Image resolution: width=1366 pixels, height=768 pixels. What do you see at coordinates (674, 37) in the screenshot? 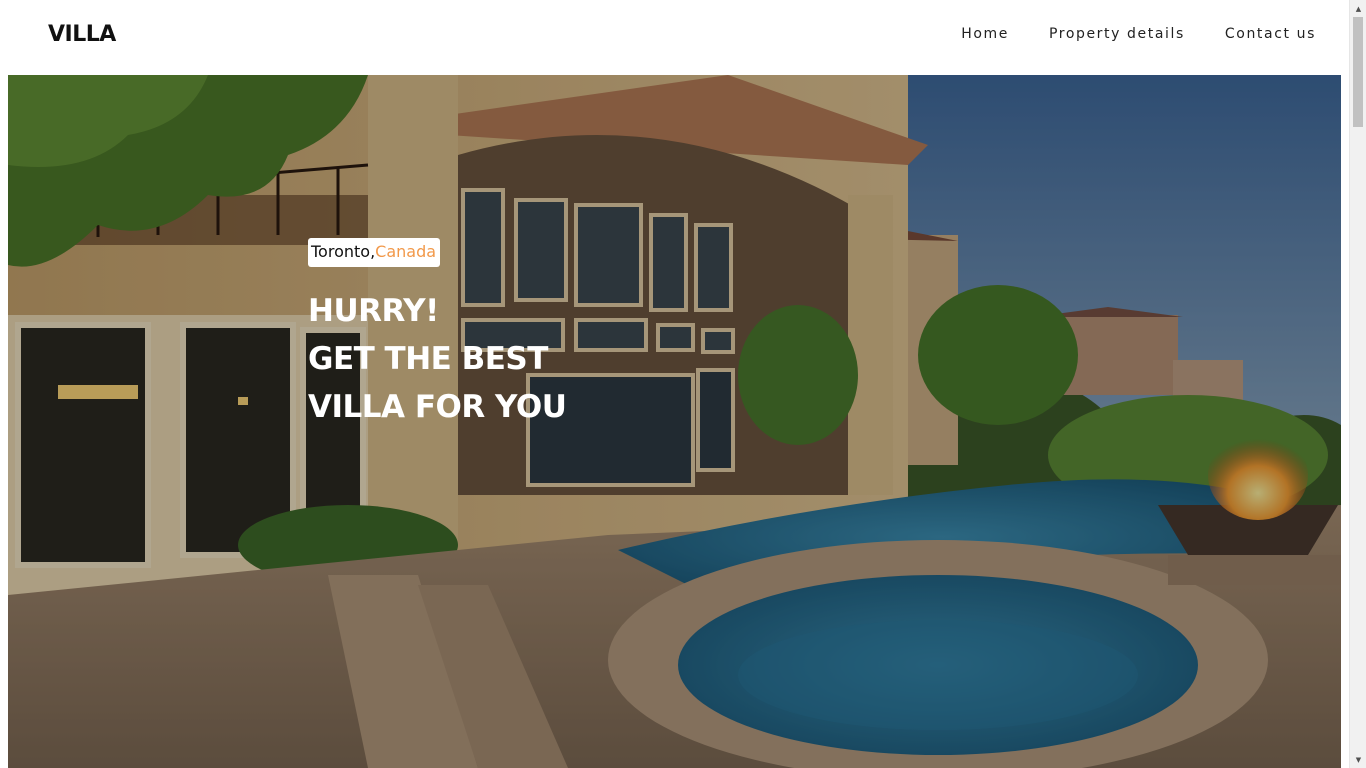
I see `top-navbar: VILLA Home Property details Contact us` at bounding box center [674, 37].